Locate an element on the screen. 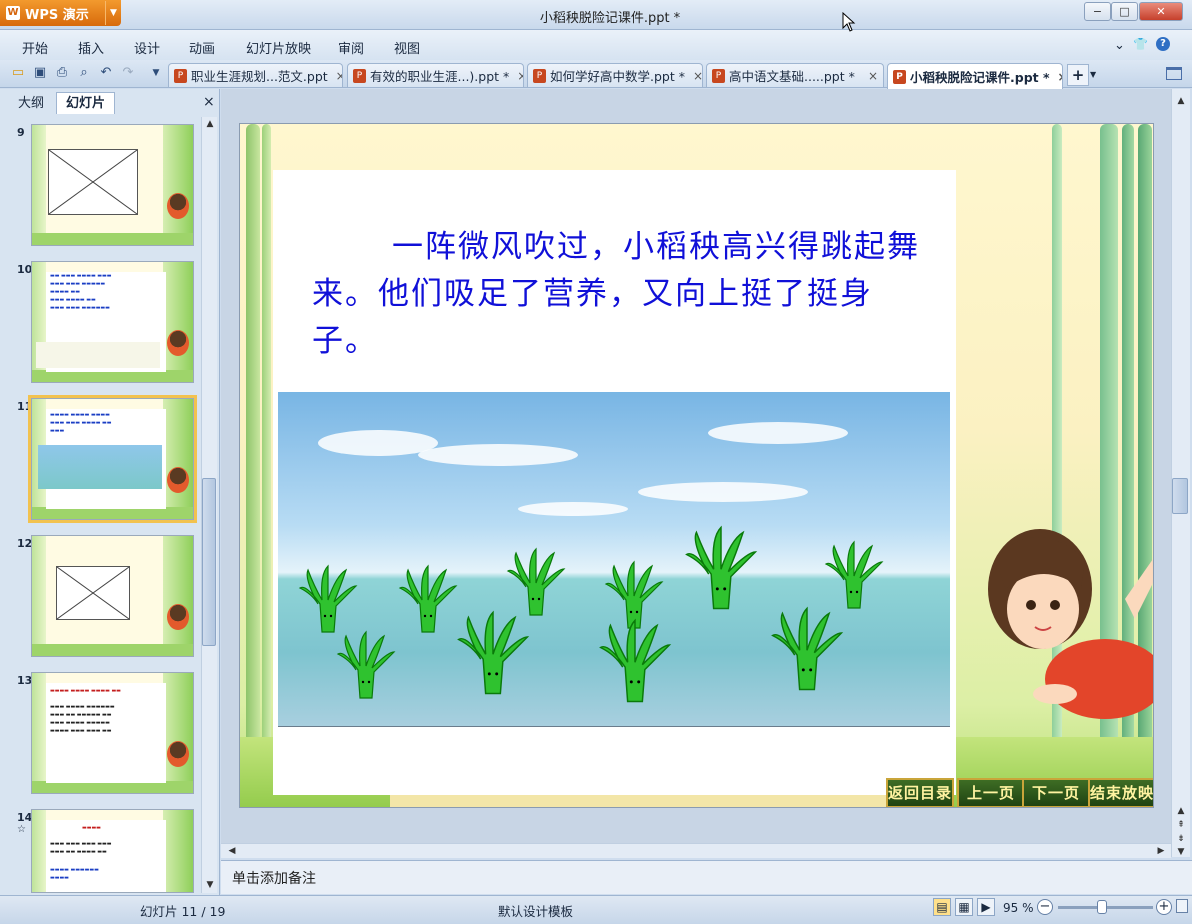 The height and width of the screenshot is (924, 1192). mouse-cursor-icon is located at coordinates (849, 22).